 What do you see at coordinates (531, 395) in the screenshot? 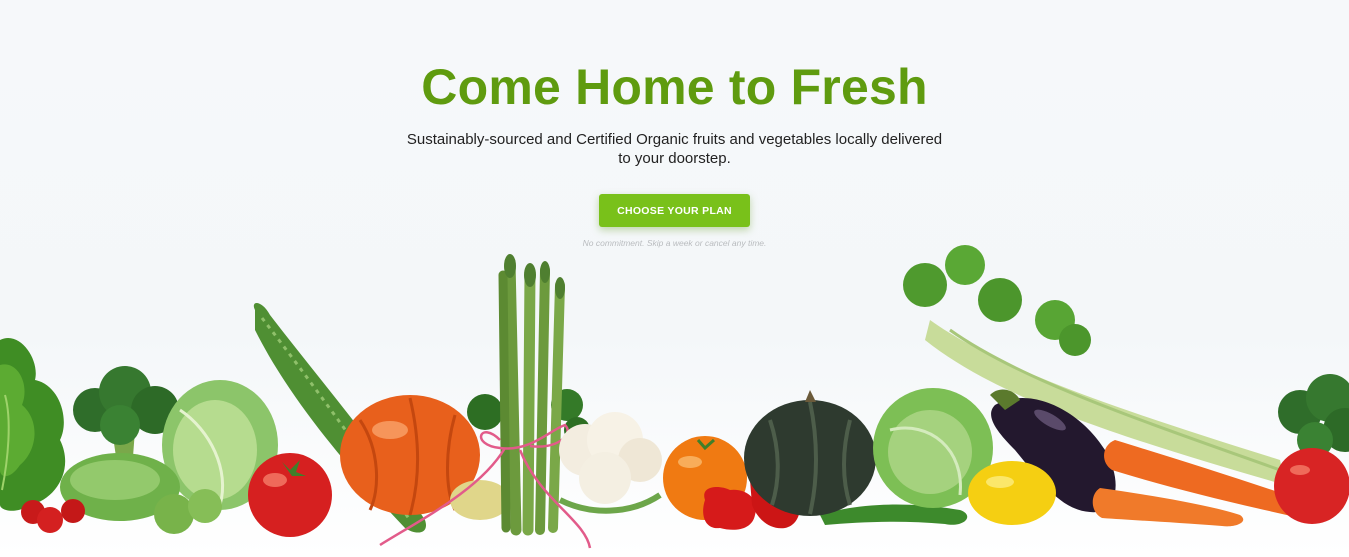
I see `asparagus-icon` at bounding box center [531, 395].